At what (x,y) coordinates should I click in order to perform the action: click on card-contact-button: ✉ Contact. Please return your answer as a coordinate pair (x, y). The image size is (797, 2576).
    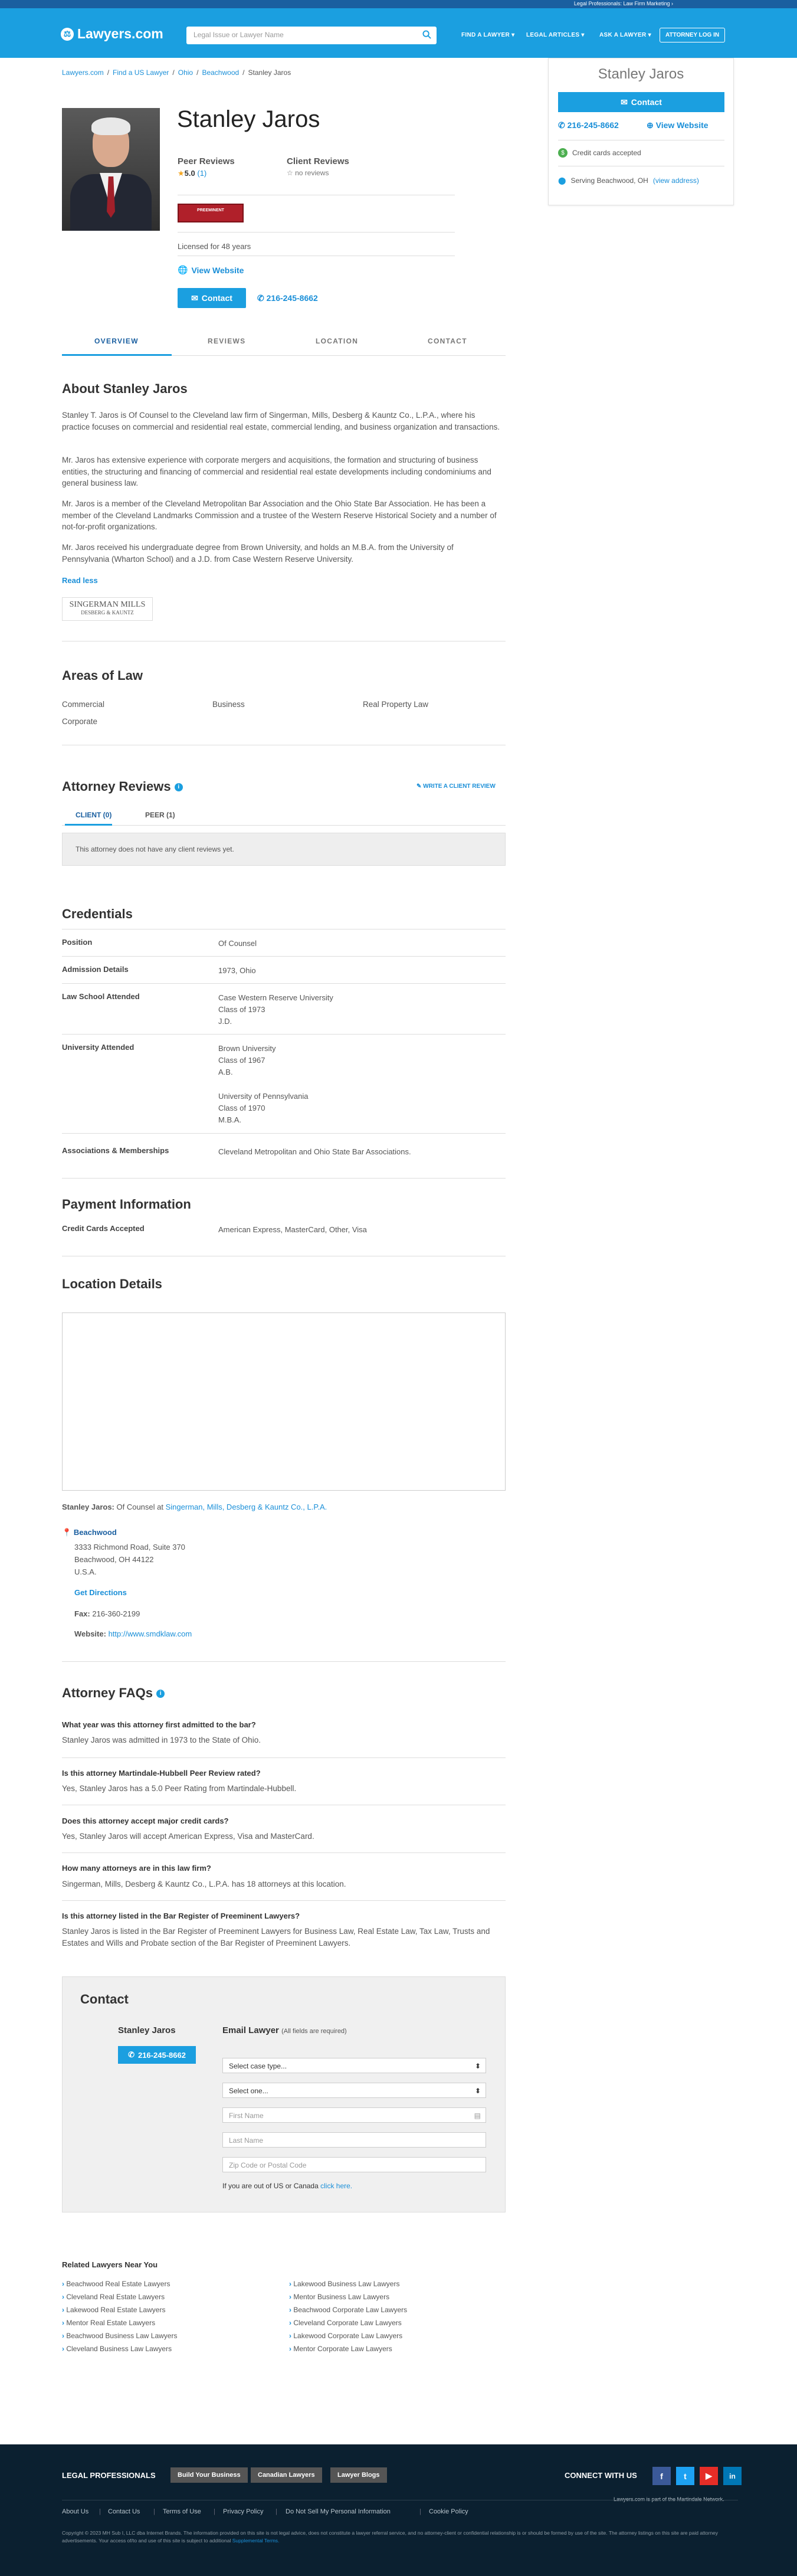
    Looking at the image, I should click on (641, 102).